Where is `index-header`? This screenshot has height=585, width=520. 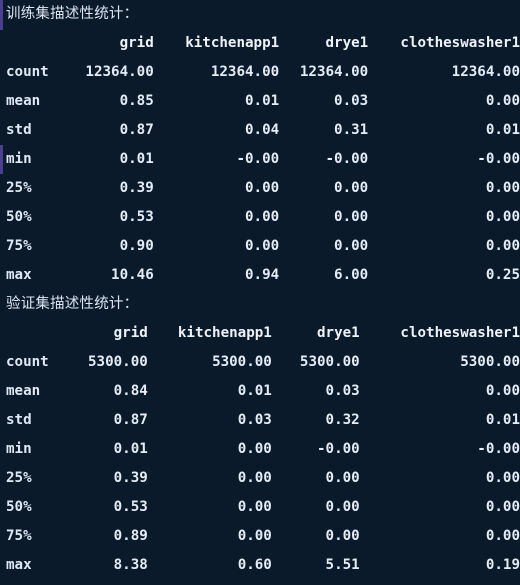
index-header is located at coordinates (32, 43).